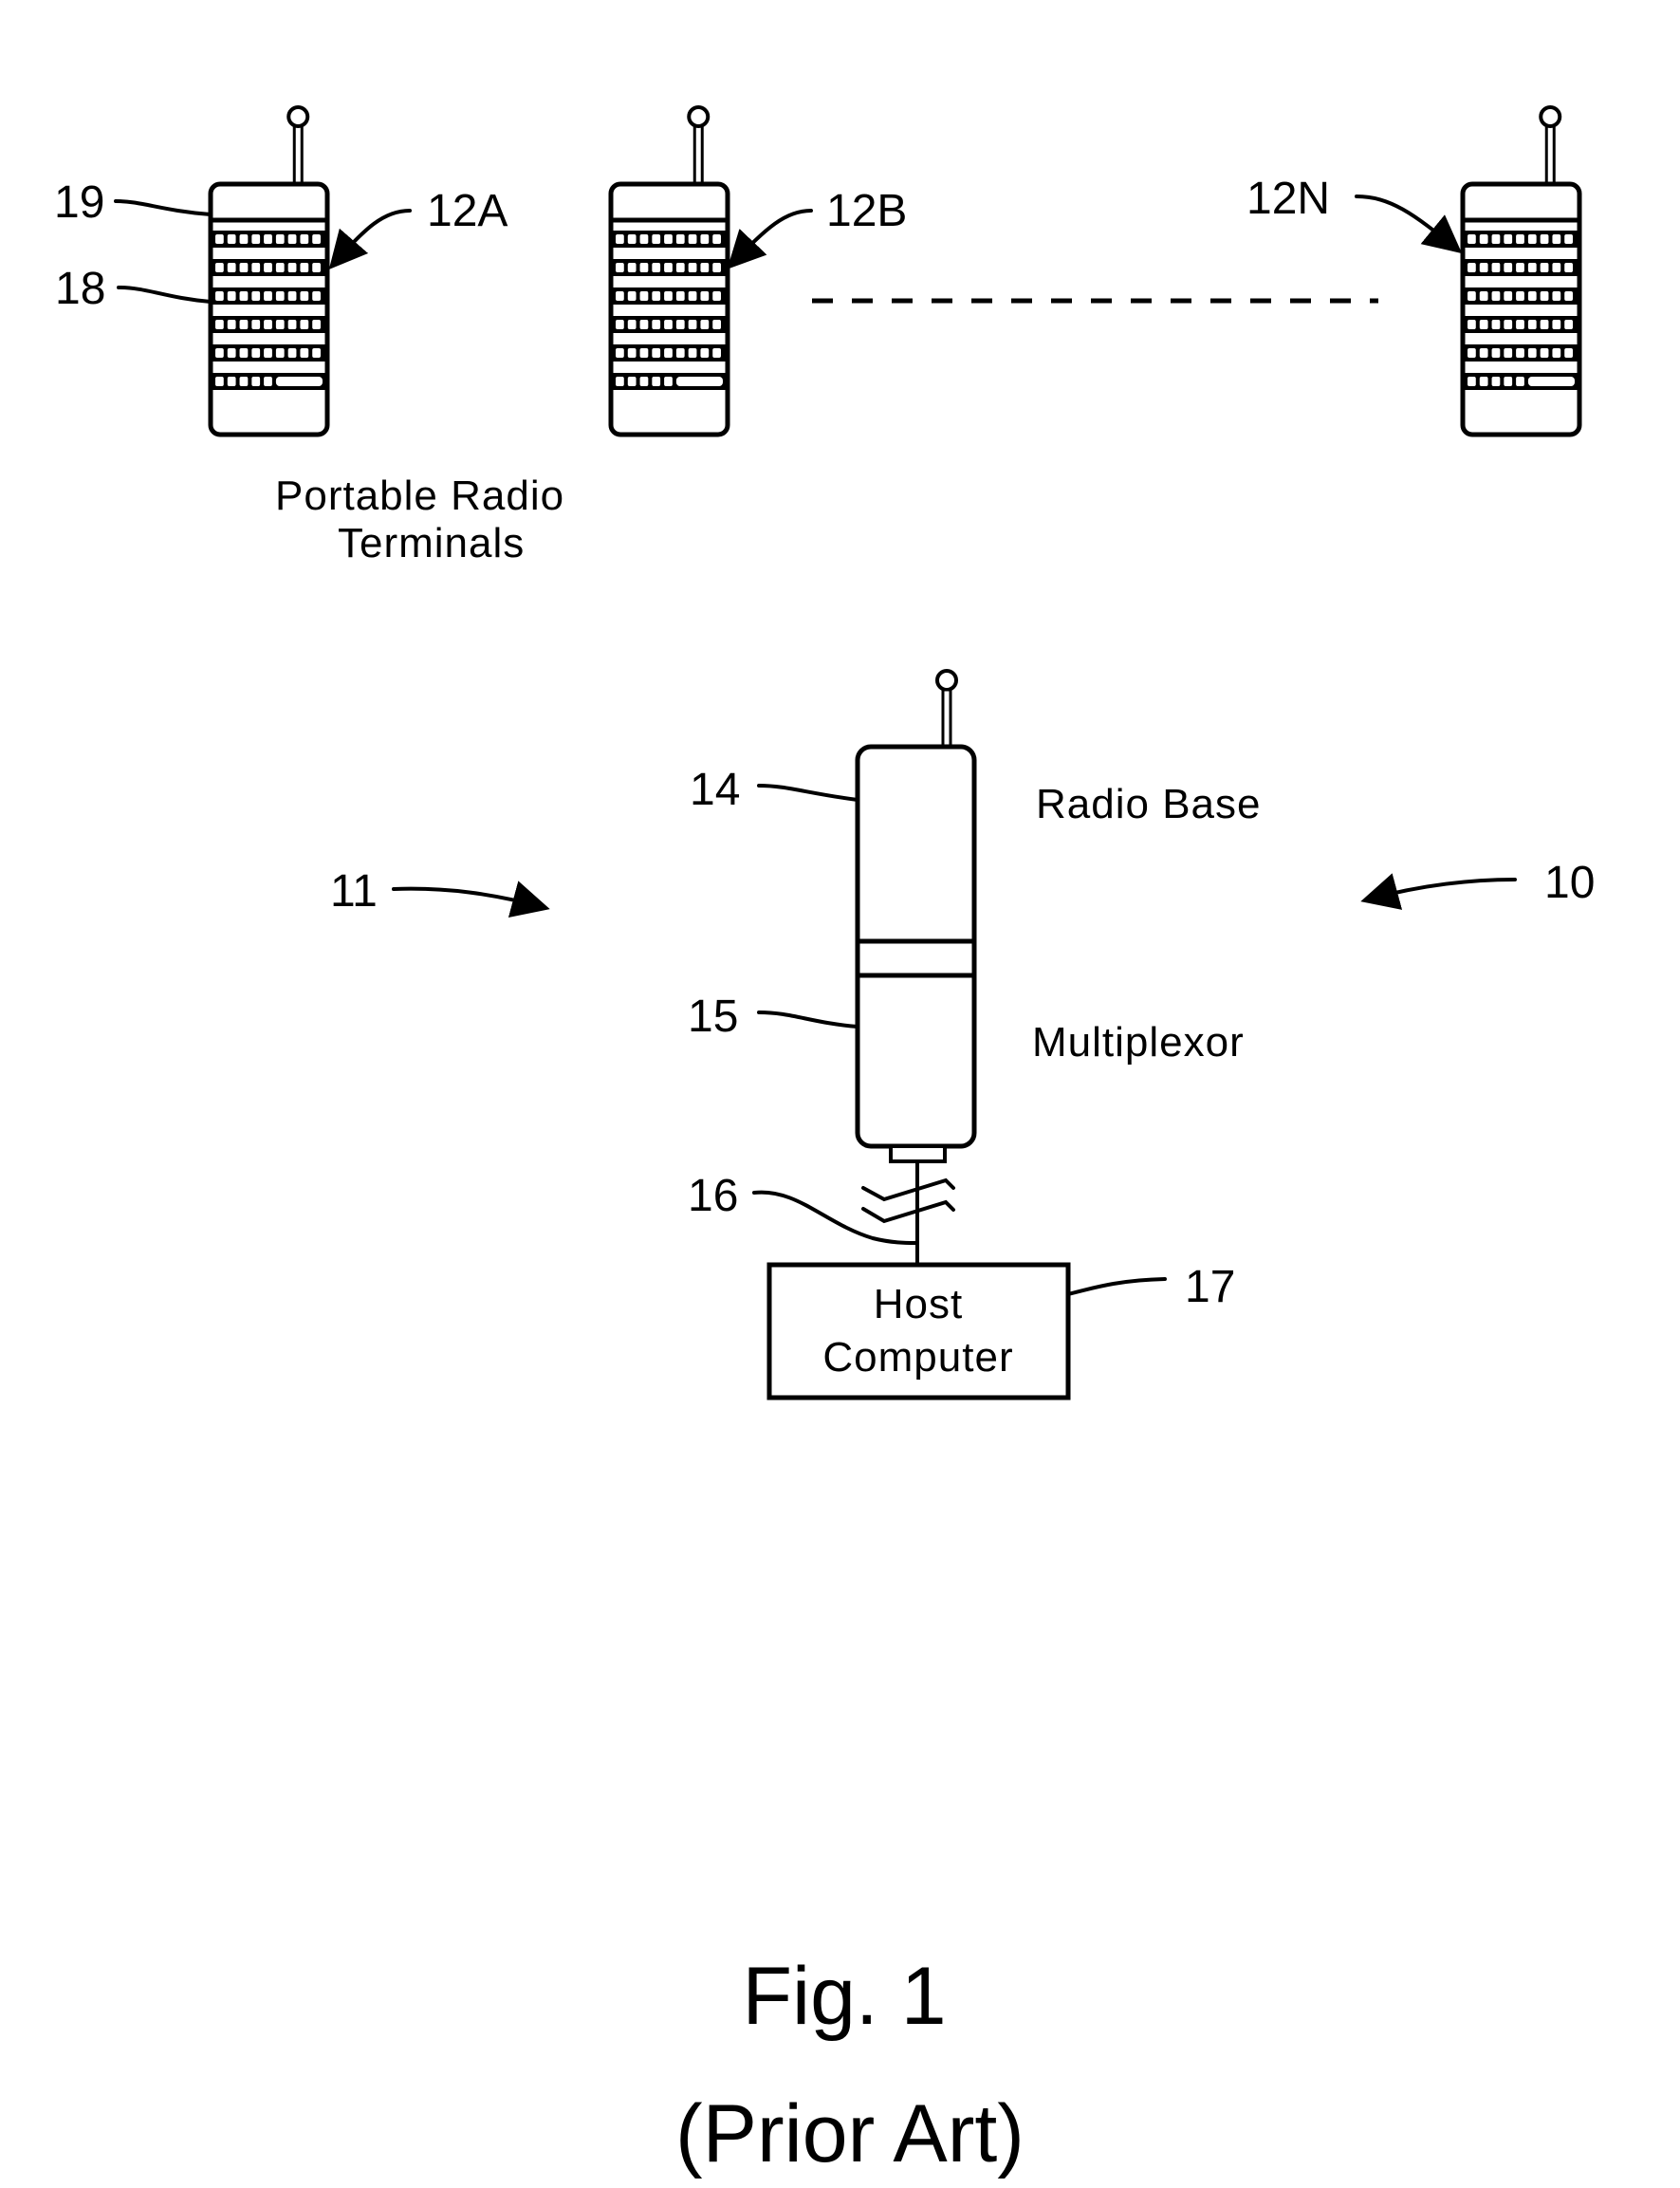  What do you see at coordinates (298, 154) in the screenshot?
I see `terminal-antenna-stem` at bounding box center [298, 154].